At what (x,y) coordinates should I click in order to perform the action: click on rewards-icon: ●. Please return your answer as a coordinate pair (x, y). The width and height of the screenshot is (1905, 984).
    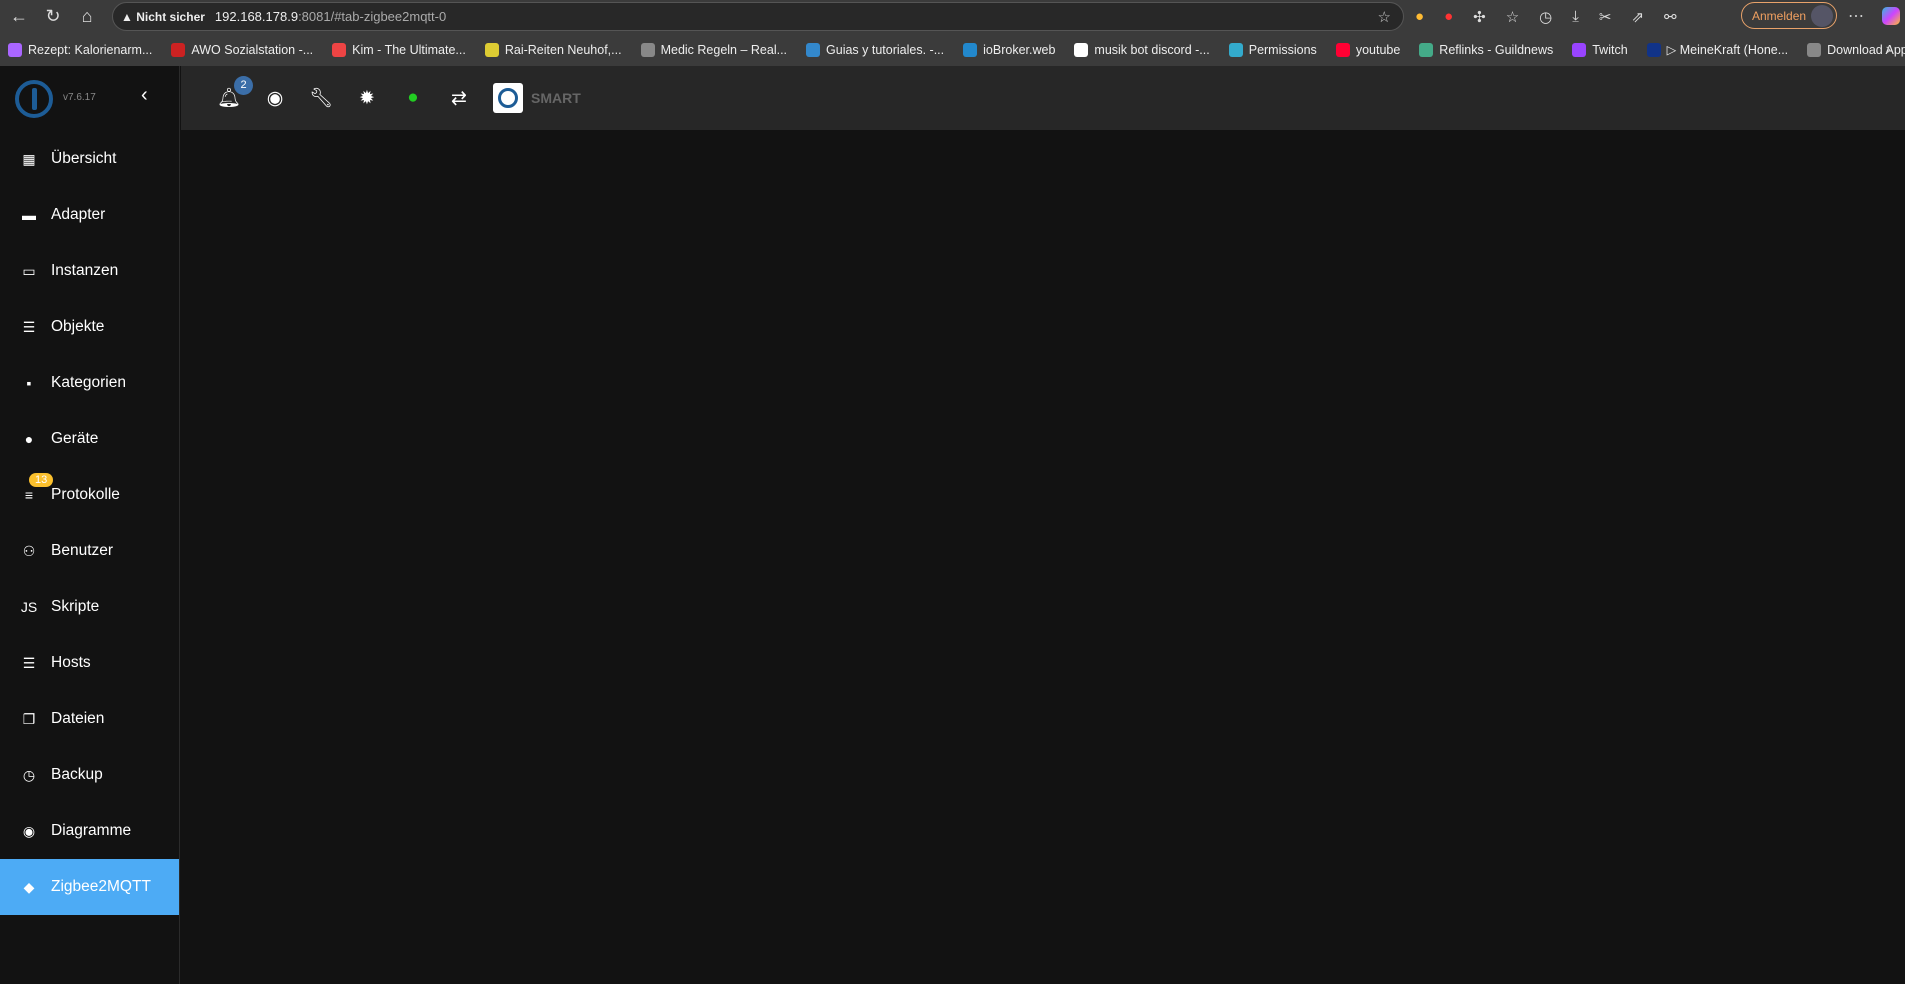
    Looking at the image, I should click on (1419, 16).